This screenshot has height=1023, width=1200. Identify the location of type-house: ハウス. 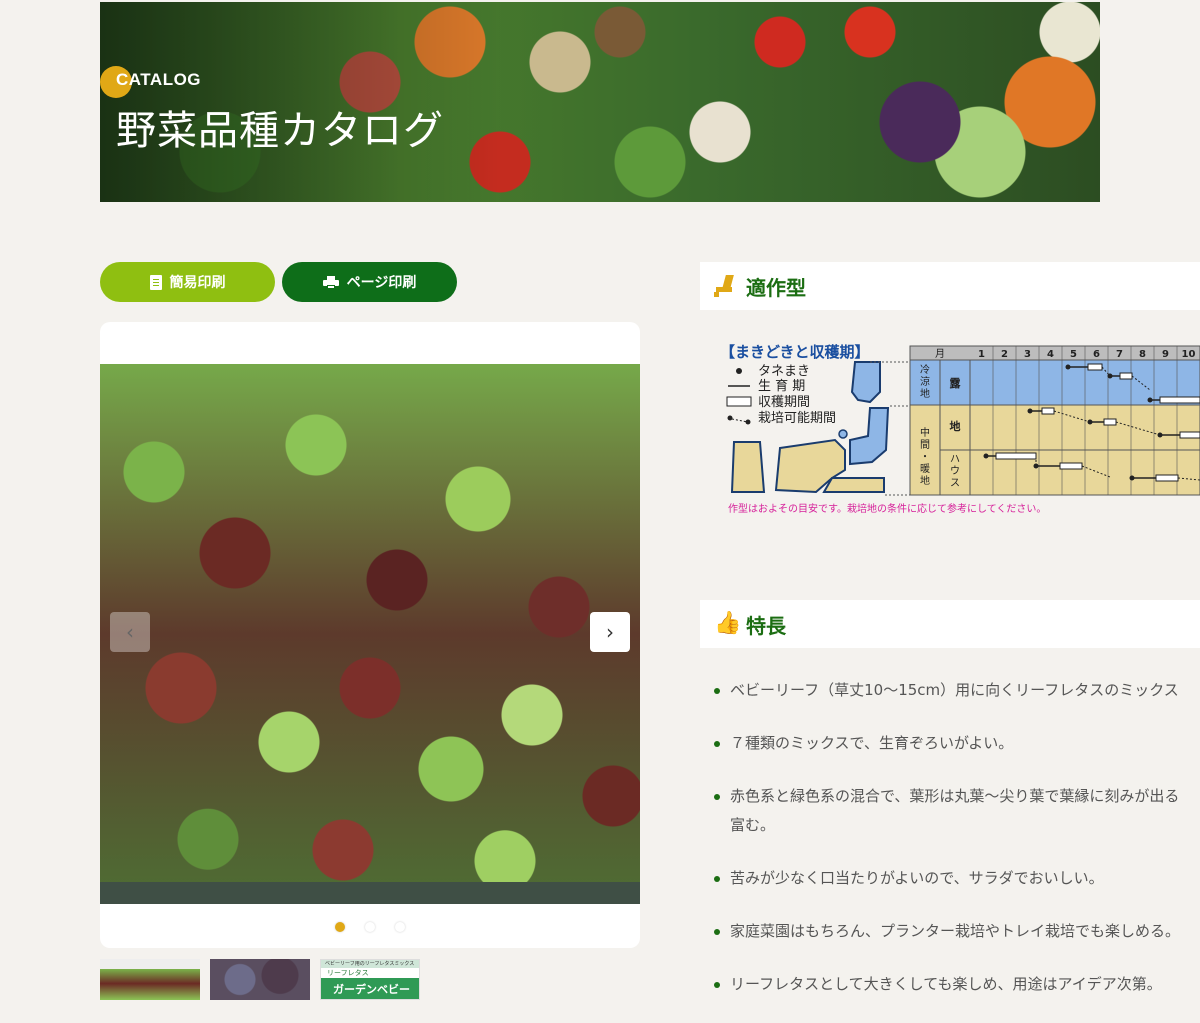
(955, 471).